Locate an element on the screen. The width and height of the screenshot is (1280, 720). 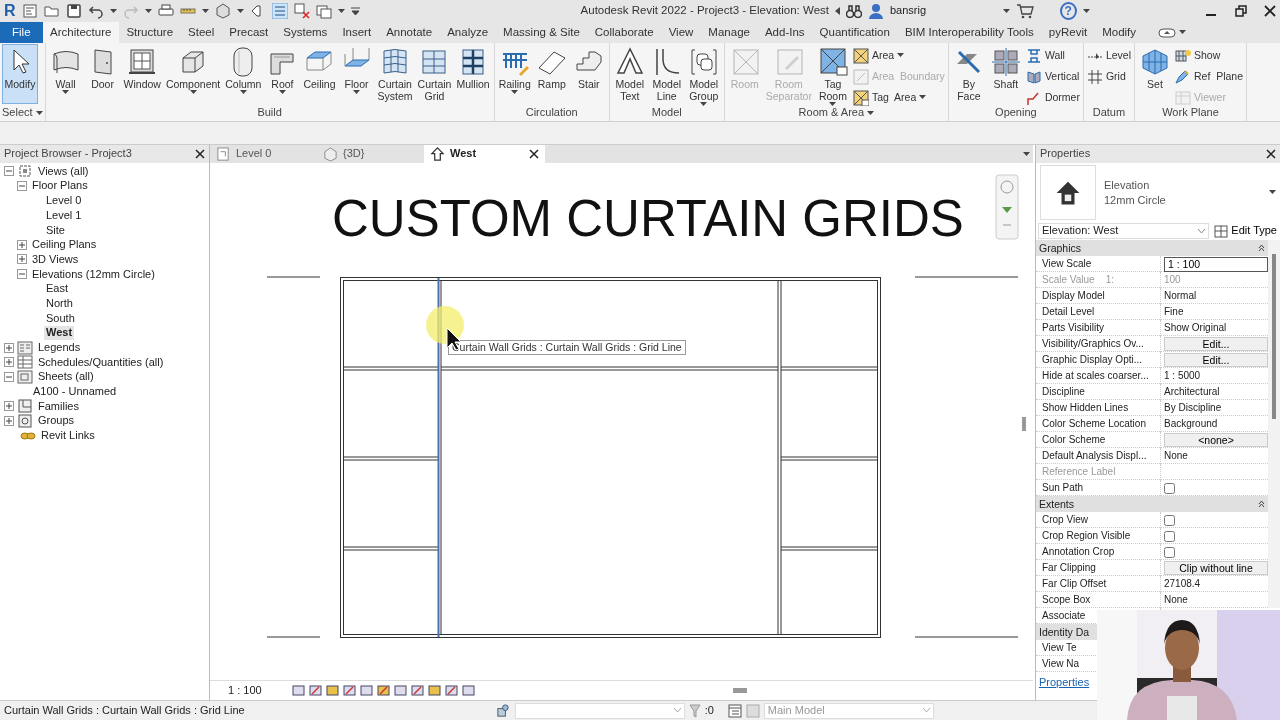
tool-button: Railing is located at coordinates (514, 74).